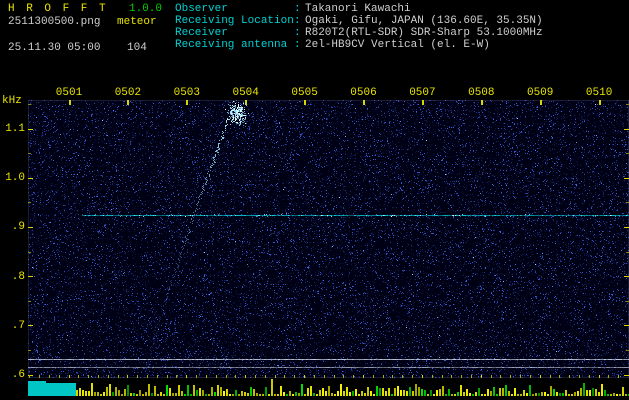 The image size is (629, 400). I want to click on info-label: Receiving antenna, so click(231, 45).